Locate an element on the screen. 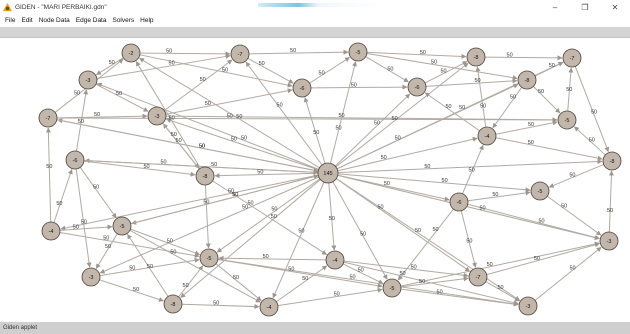 Image resolution: width=630 pixels, height=334 pixels. node-n13: -5 is located at coordinates (567, 120).